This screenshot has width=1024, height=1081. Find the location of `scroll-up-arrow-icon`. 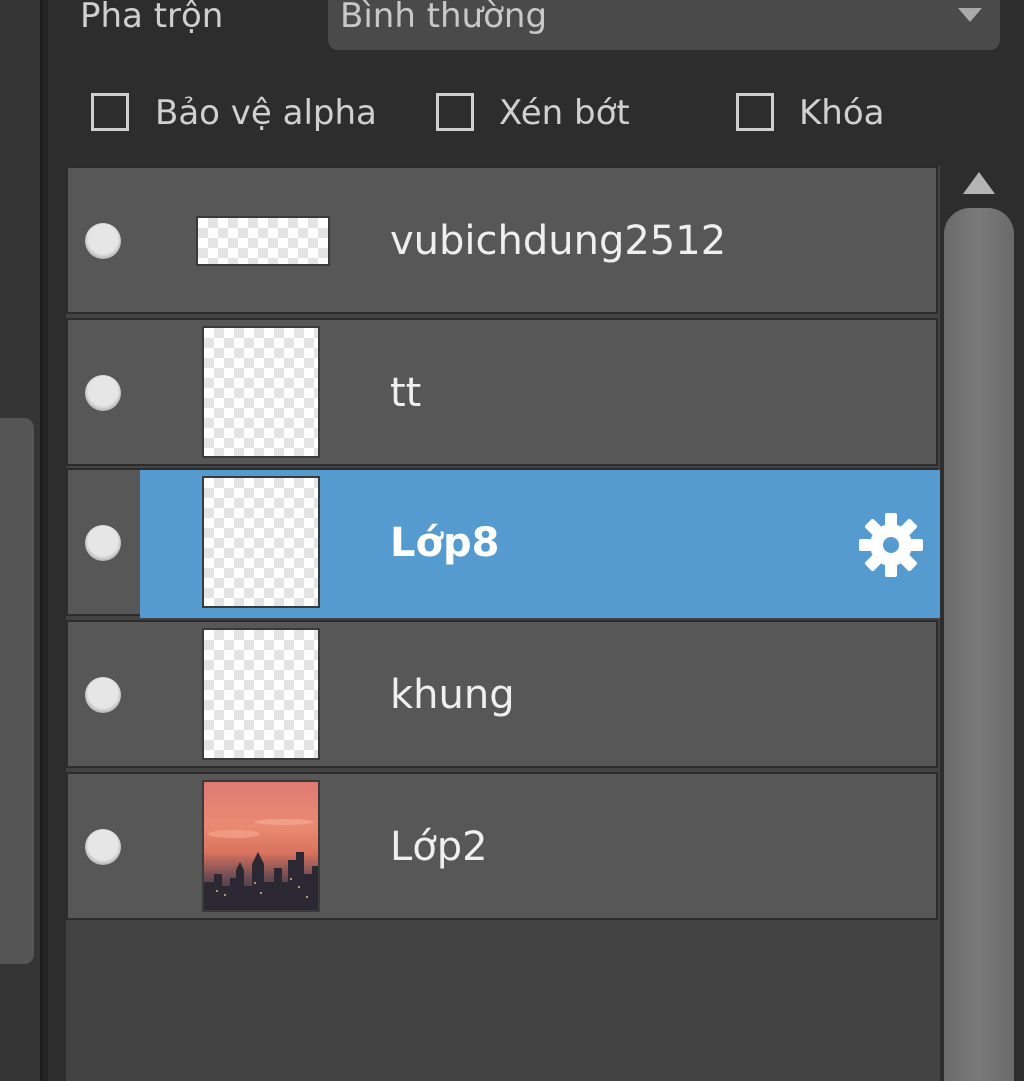

scroll-up-arrow-icon is located at coordinates (979, 183).